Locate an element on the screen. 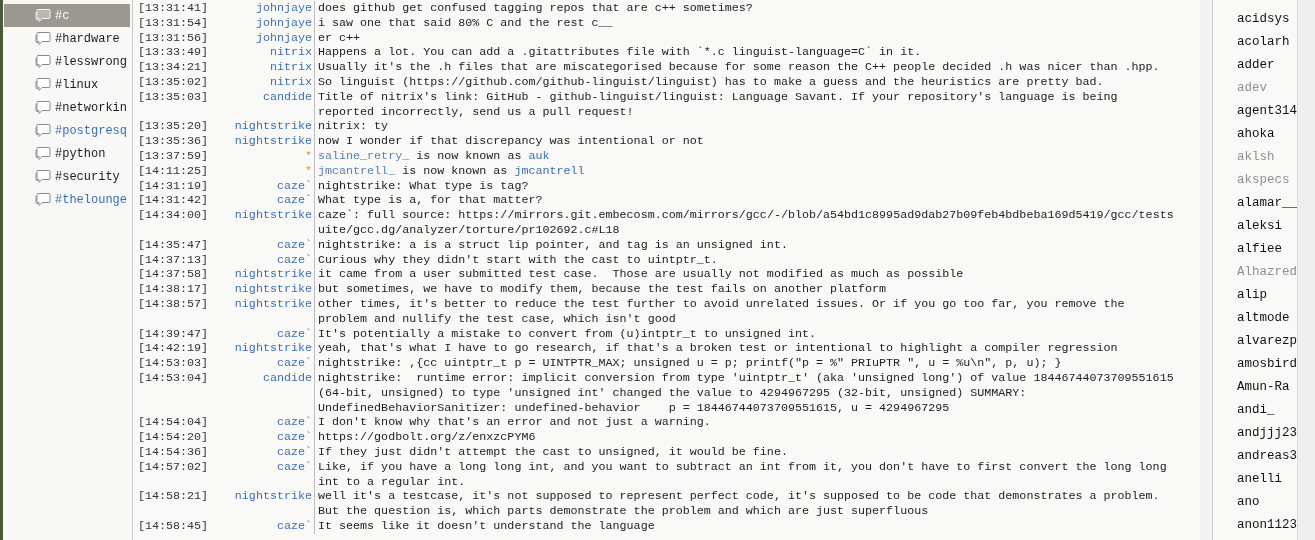  channel-item: #hardware is located at coordinates (67, 38).